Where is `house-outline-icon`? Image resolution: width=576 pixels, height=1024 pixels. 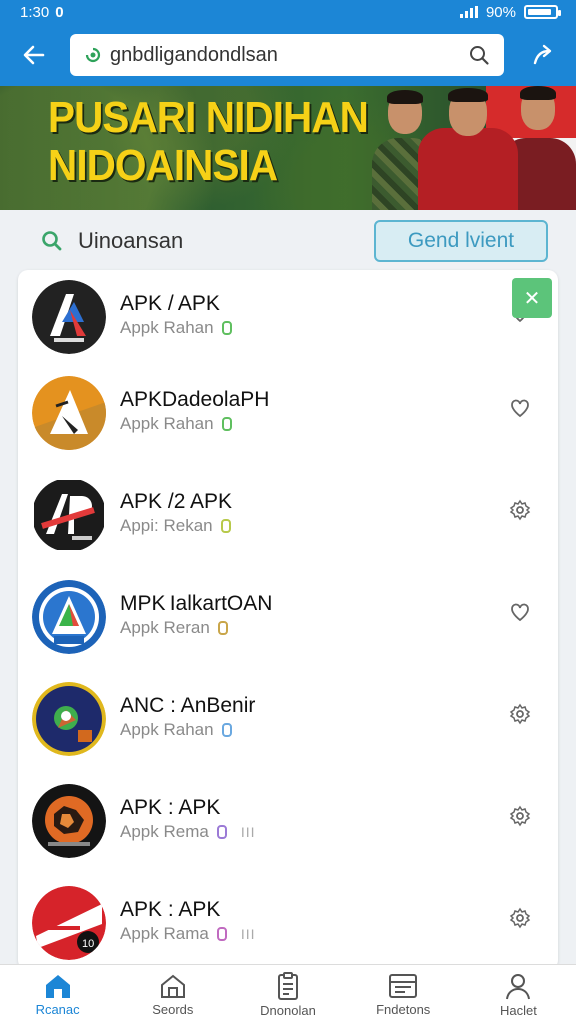 house-outline-icon is located at coordinates (172, 986).